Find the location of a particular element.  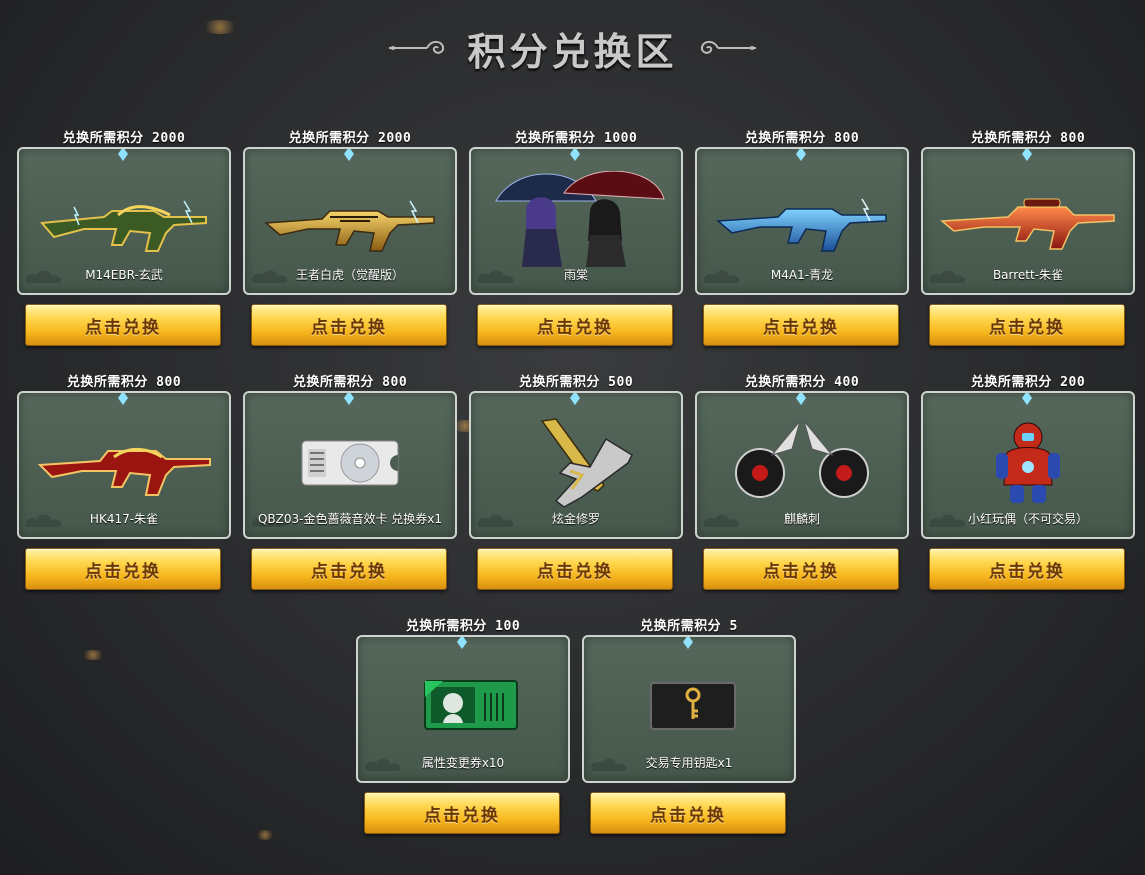

cost-label: 兑换所需积分 200 is located at coordinates (1028, 382).